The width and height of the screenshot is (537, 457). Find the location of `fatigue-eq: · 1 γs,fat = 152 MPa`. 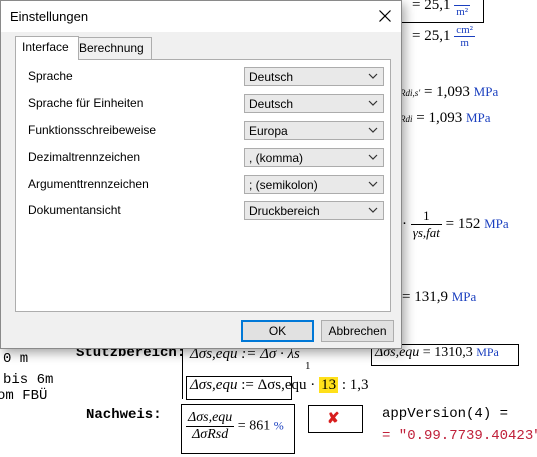

fatigue-eq: · 1 γs,fat = 152 MPa is located at coordinates (455, 224).